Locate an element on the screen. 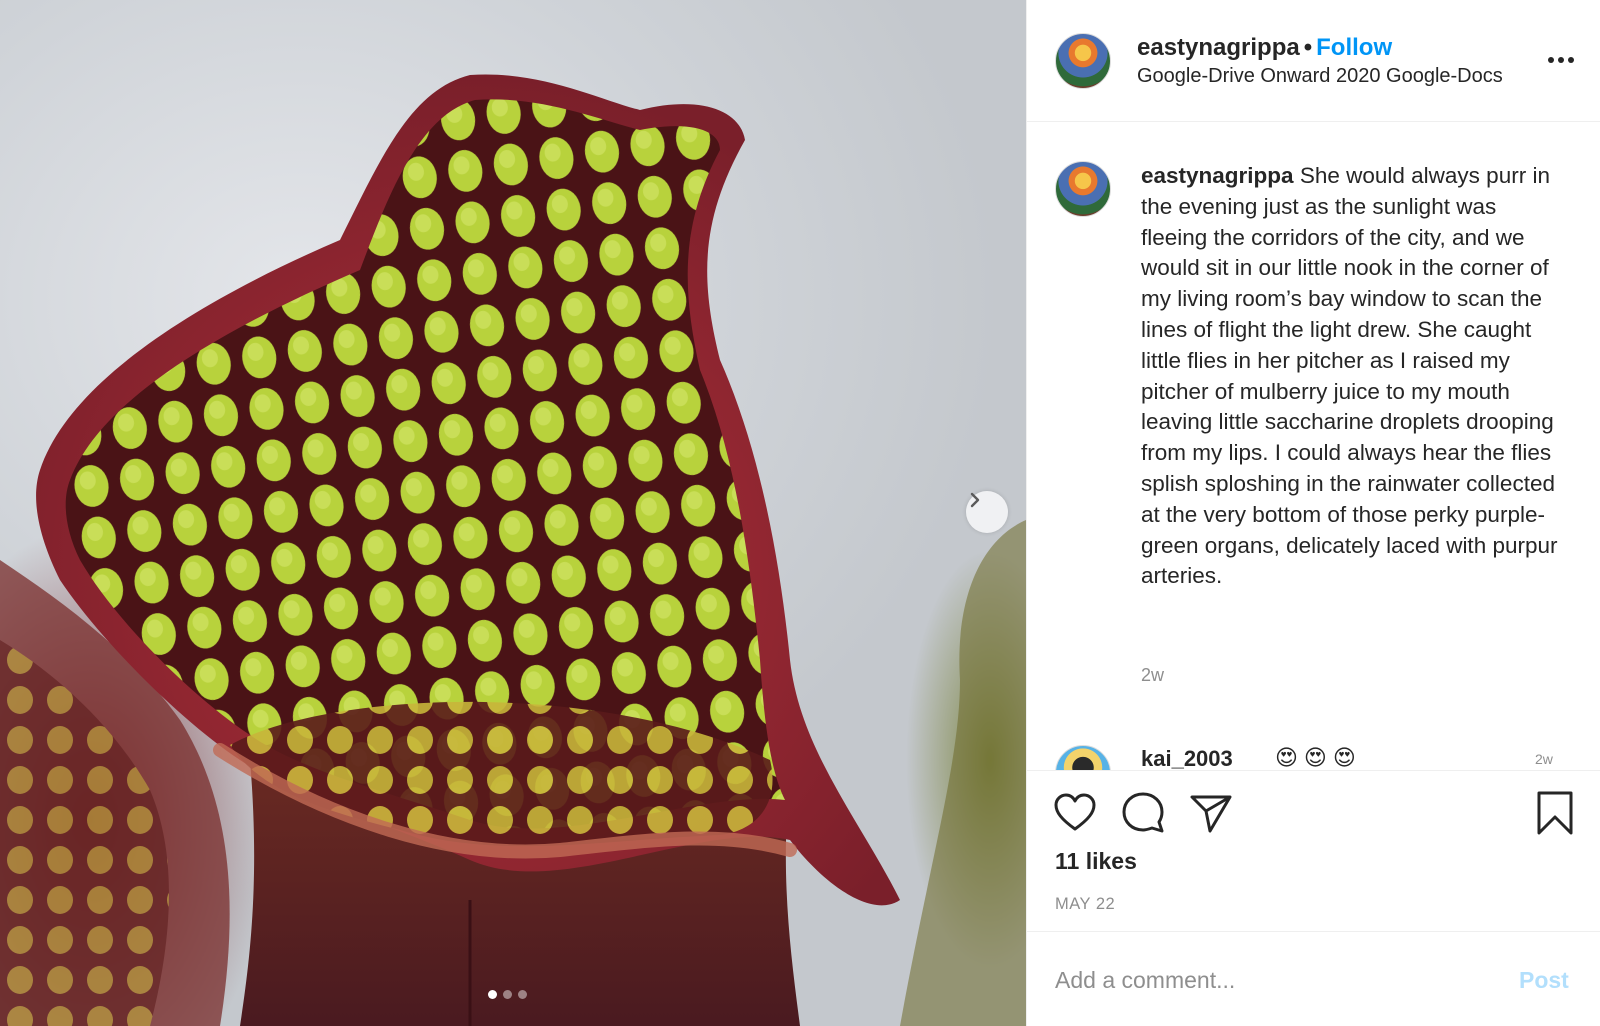 This screenshot has width=1600, height=1026. bookmark-icon is located at coordinates (1555, 813).